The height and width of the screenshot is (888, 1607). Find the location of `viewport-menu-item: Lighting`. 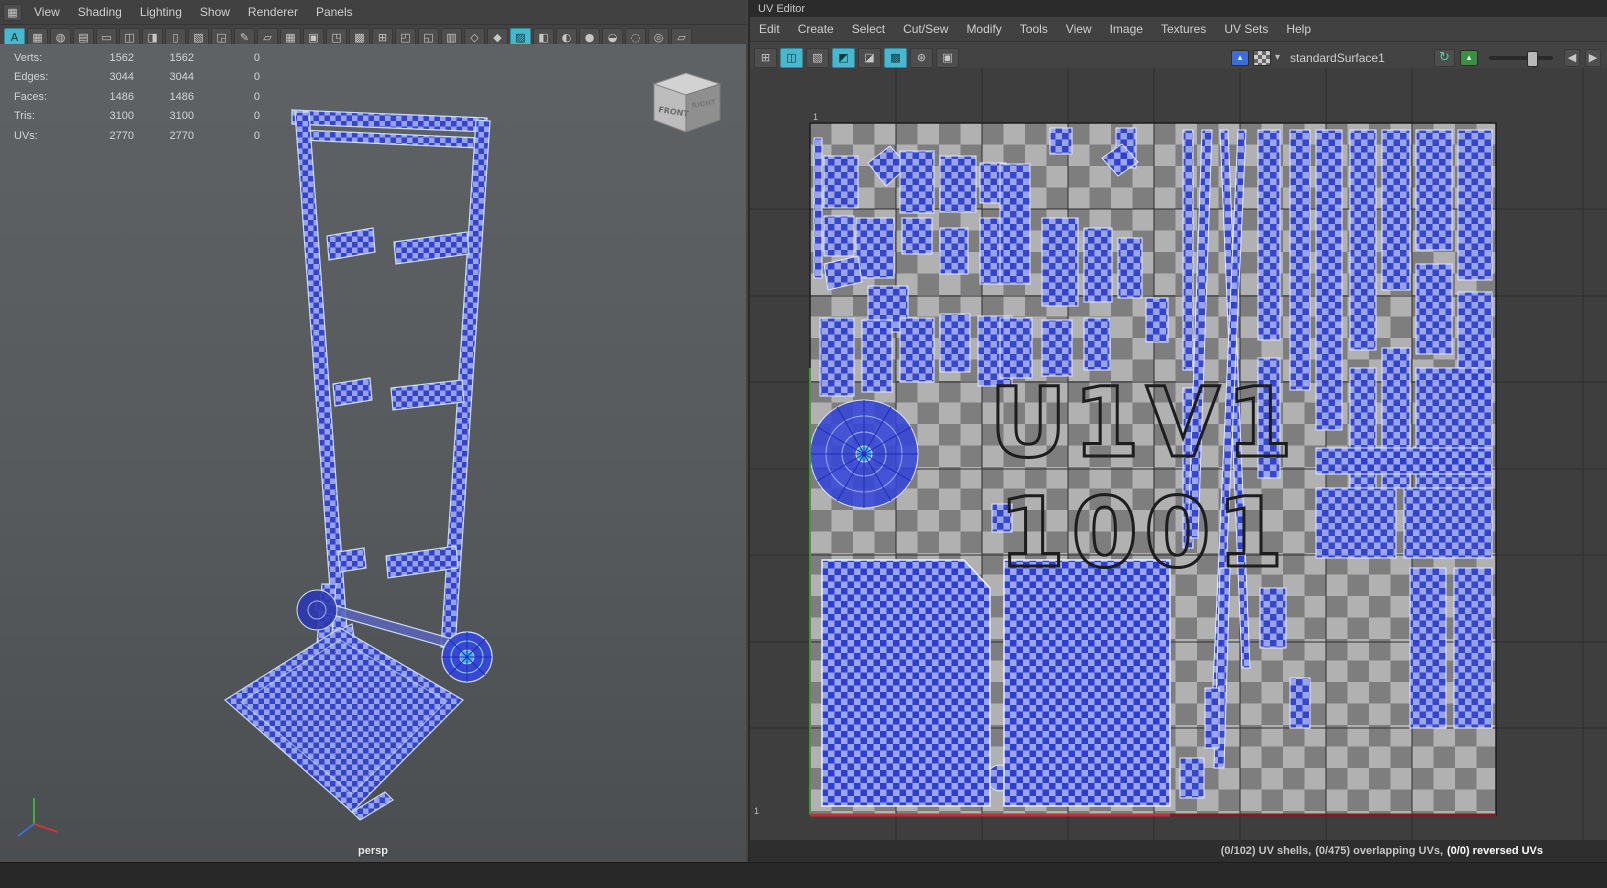

viewport-menu-item: Lighting is located at coordinates (161, 12).